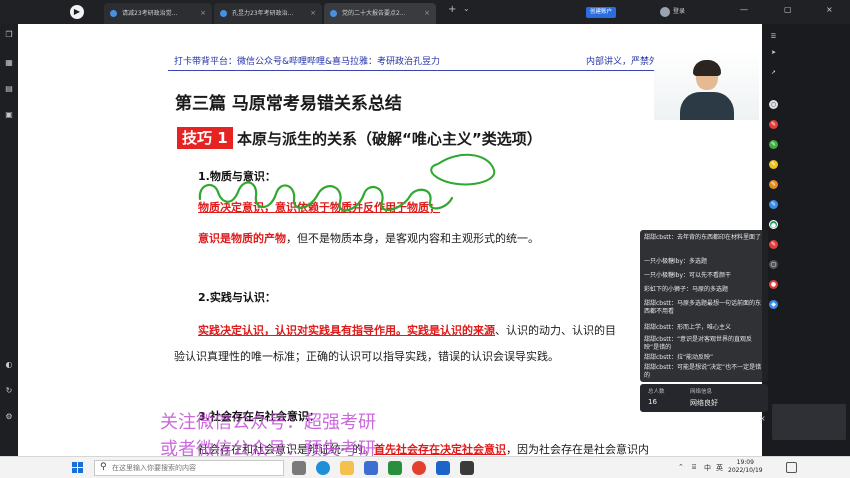 The width and height of the screenshot is (850, 478). I want to click on tab-1: 请减23考研政治觉... ×, so click(158, 13).